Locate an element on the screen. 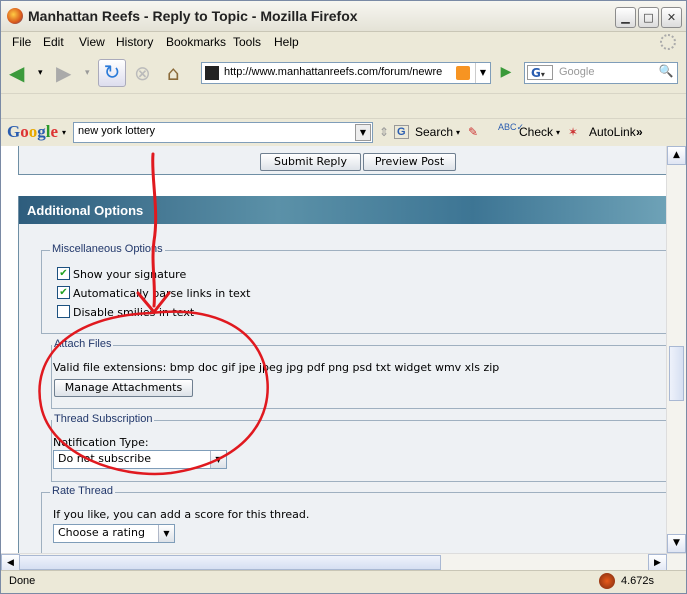 The width and height of the screenshot is (687, 594). stop-icon: ⊗ is located at coordinates (142, 73).